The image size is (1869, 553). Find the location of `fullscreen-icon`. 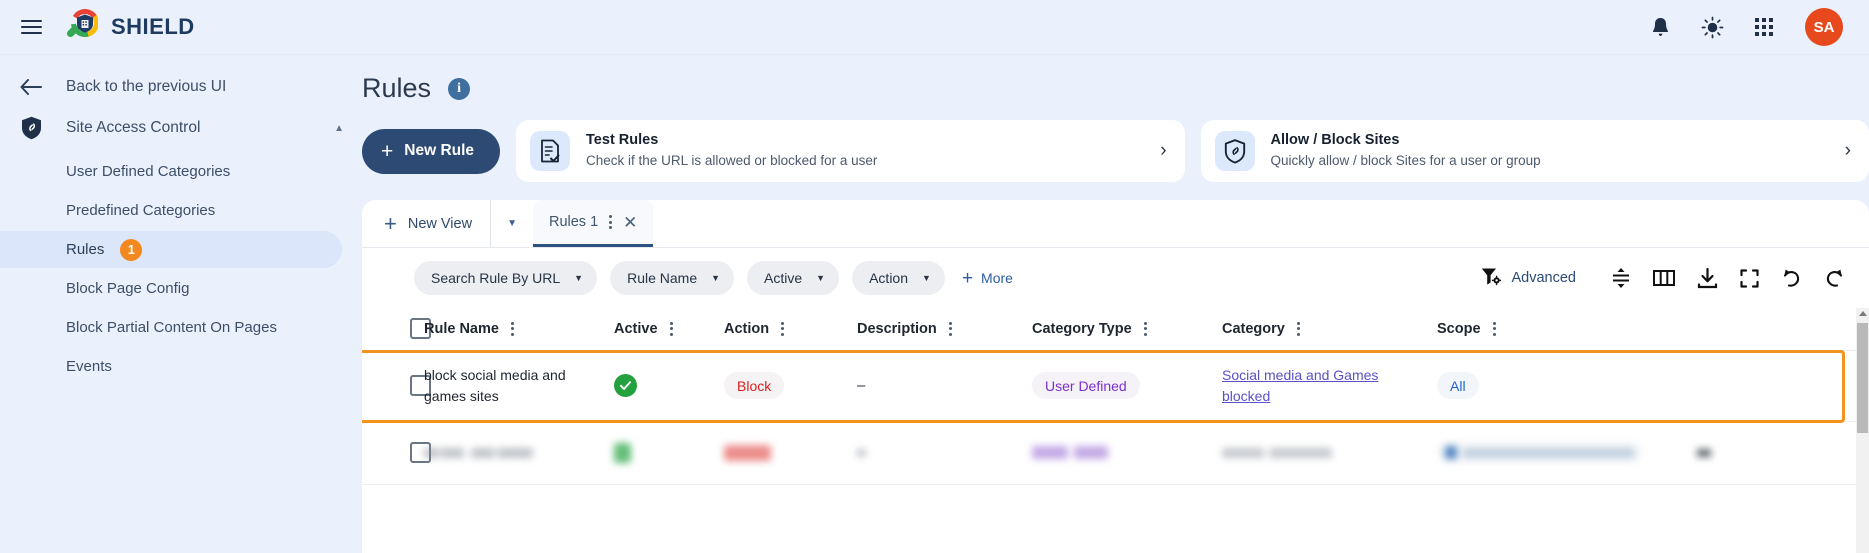

fullscreen-icon is located at coordinates (1749, 278).